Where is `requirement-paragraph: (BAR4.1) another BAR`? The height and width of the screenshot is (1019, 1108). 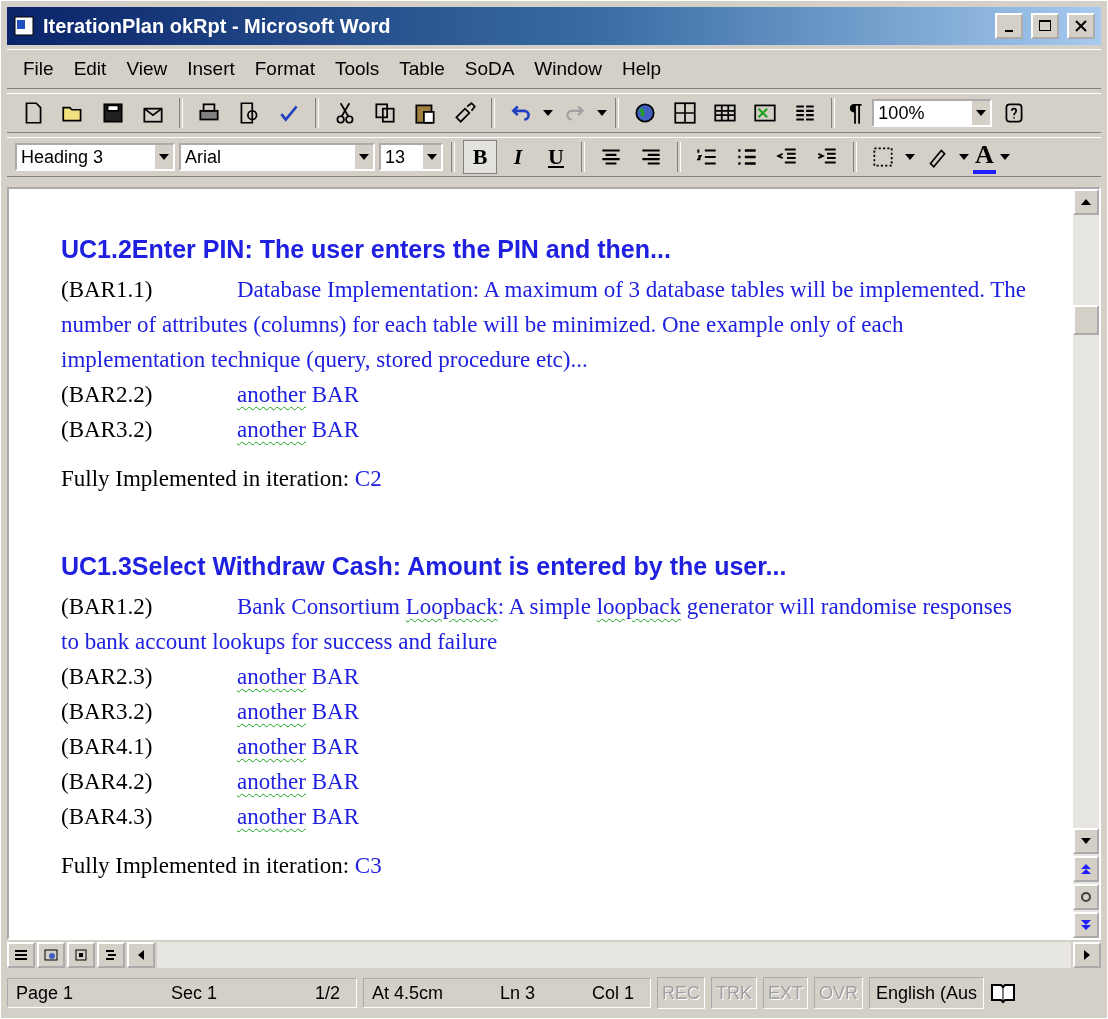 requirement-paragraph: (BAR4.1) another BAR is located at coordinates (210, 747).